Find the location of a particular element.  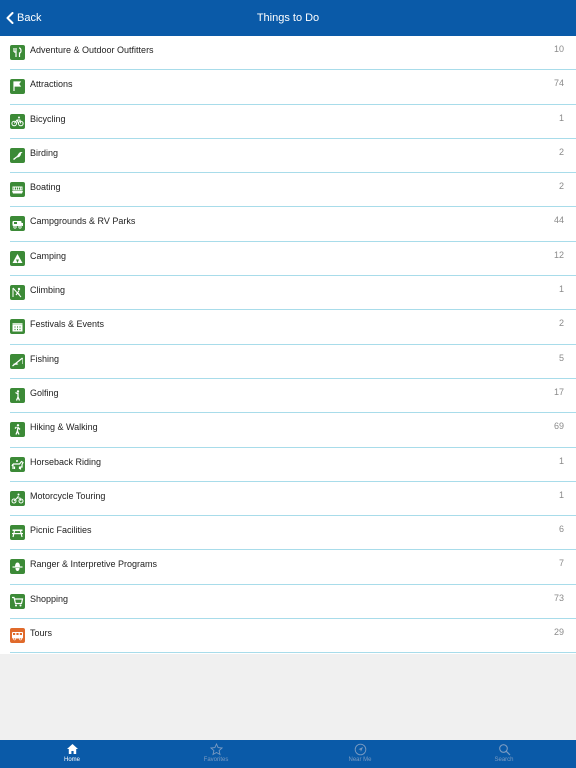

tent-icon is located at coordinates (17, 258).